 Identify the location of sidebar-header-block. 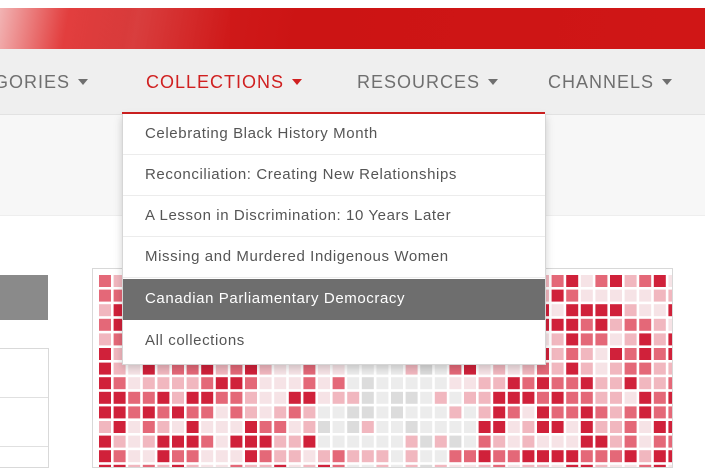
(24, 297).